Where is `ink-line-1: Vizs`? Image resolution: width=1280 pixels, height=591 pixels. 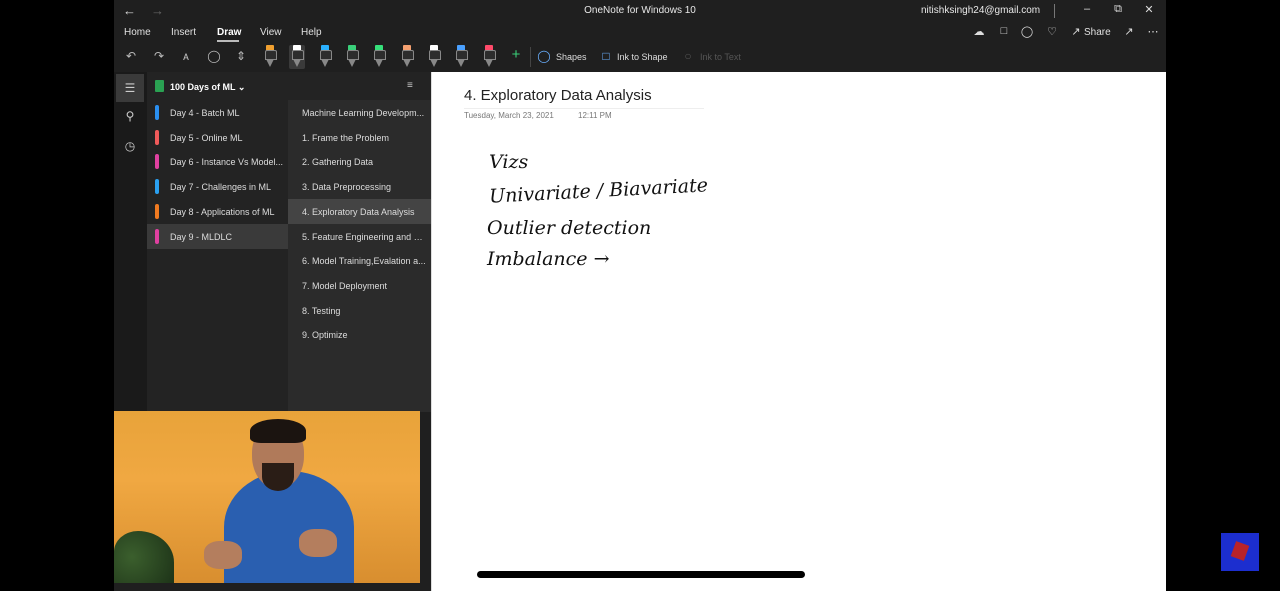 ink-line-1: Vizs is located at coordinates (508, 162).